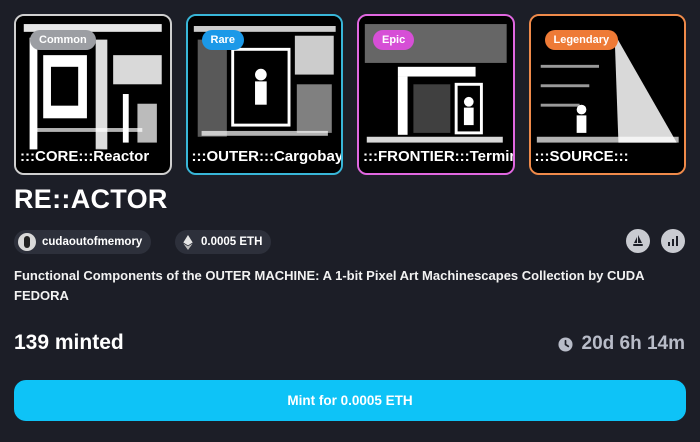 Image resolution: width=700 pixels, height=442 pixels. I want to click on opensea-button, so click(638, 241).